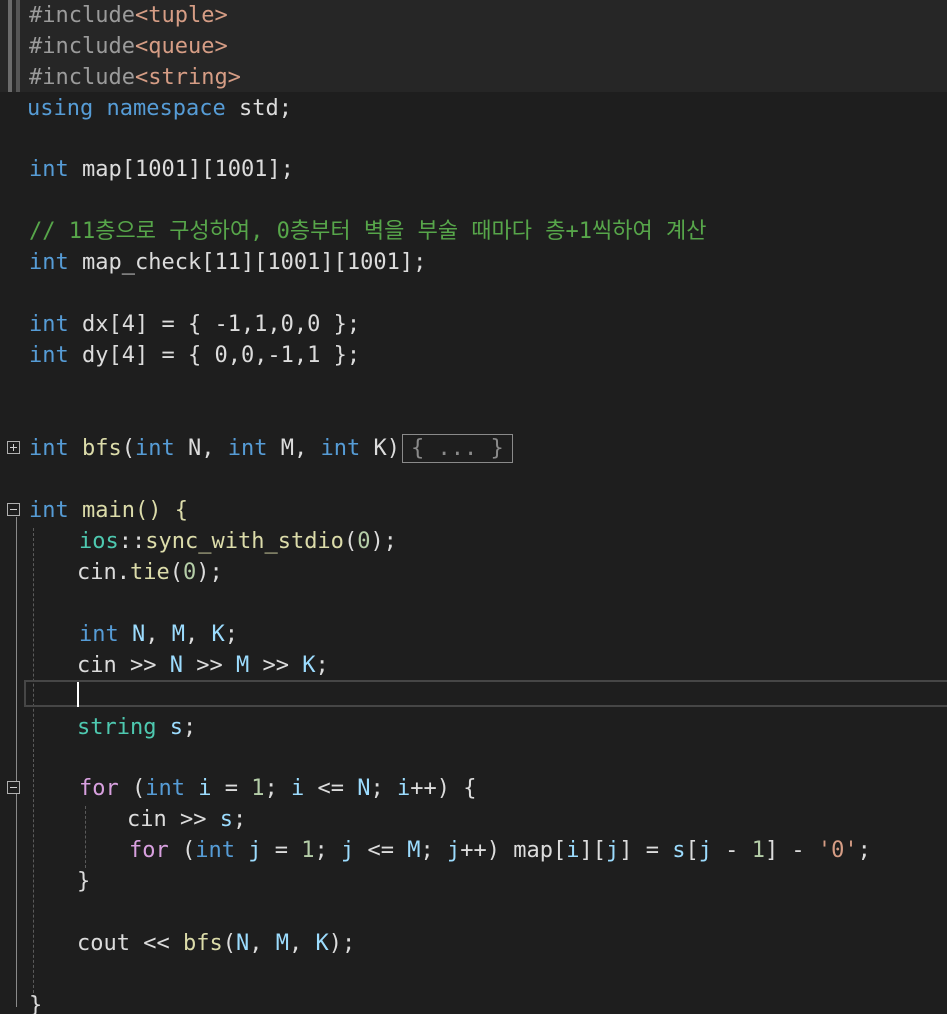 The height and width of the screenshot is (1014, 947). I want to click on code-line-dx: int dx[4] = { -1,1,0,0 };, so click(180, 324).